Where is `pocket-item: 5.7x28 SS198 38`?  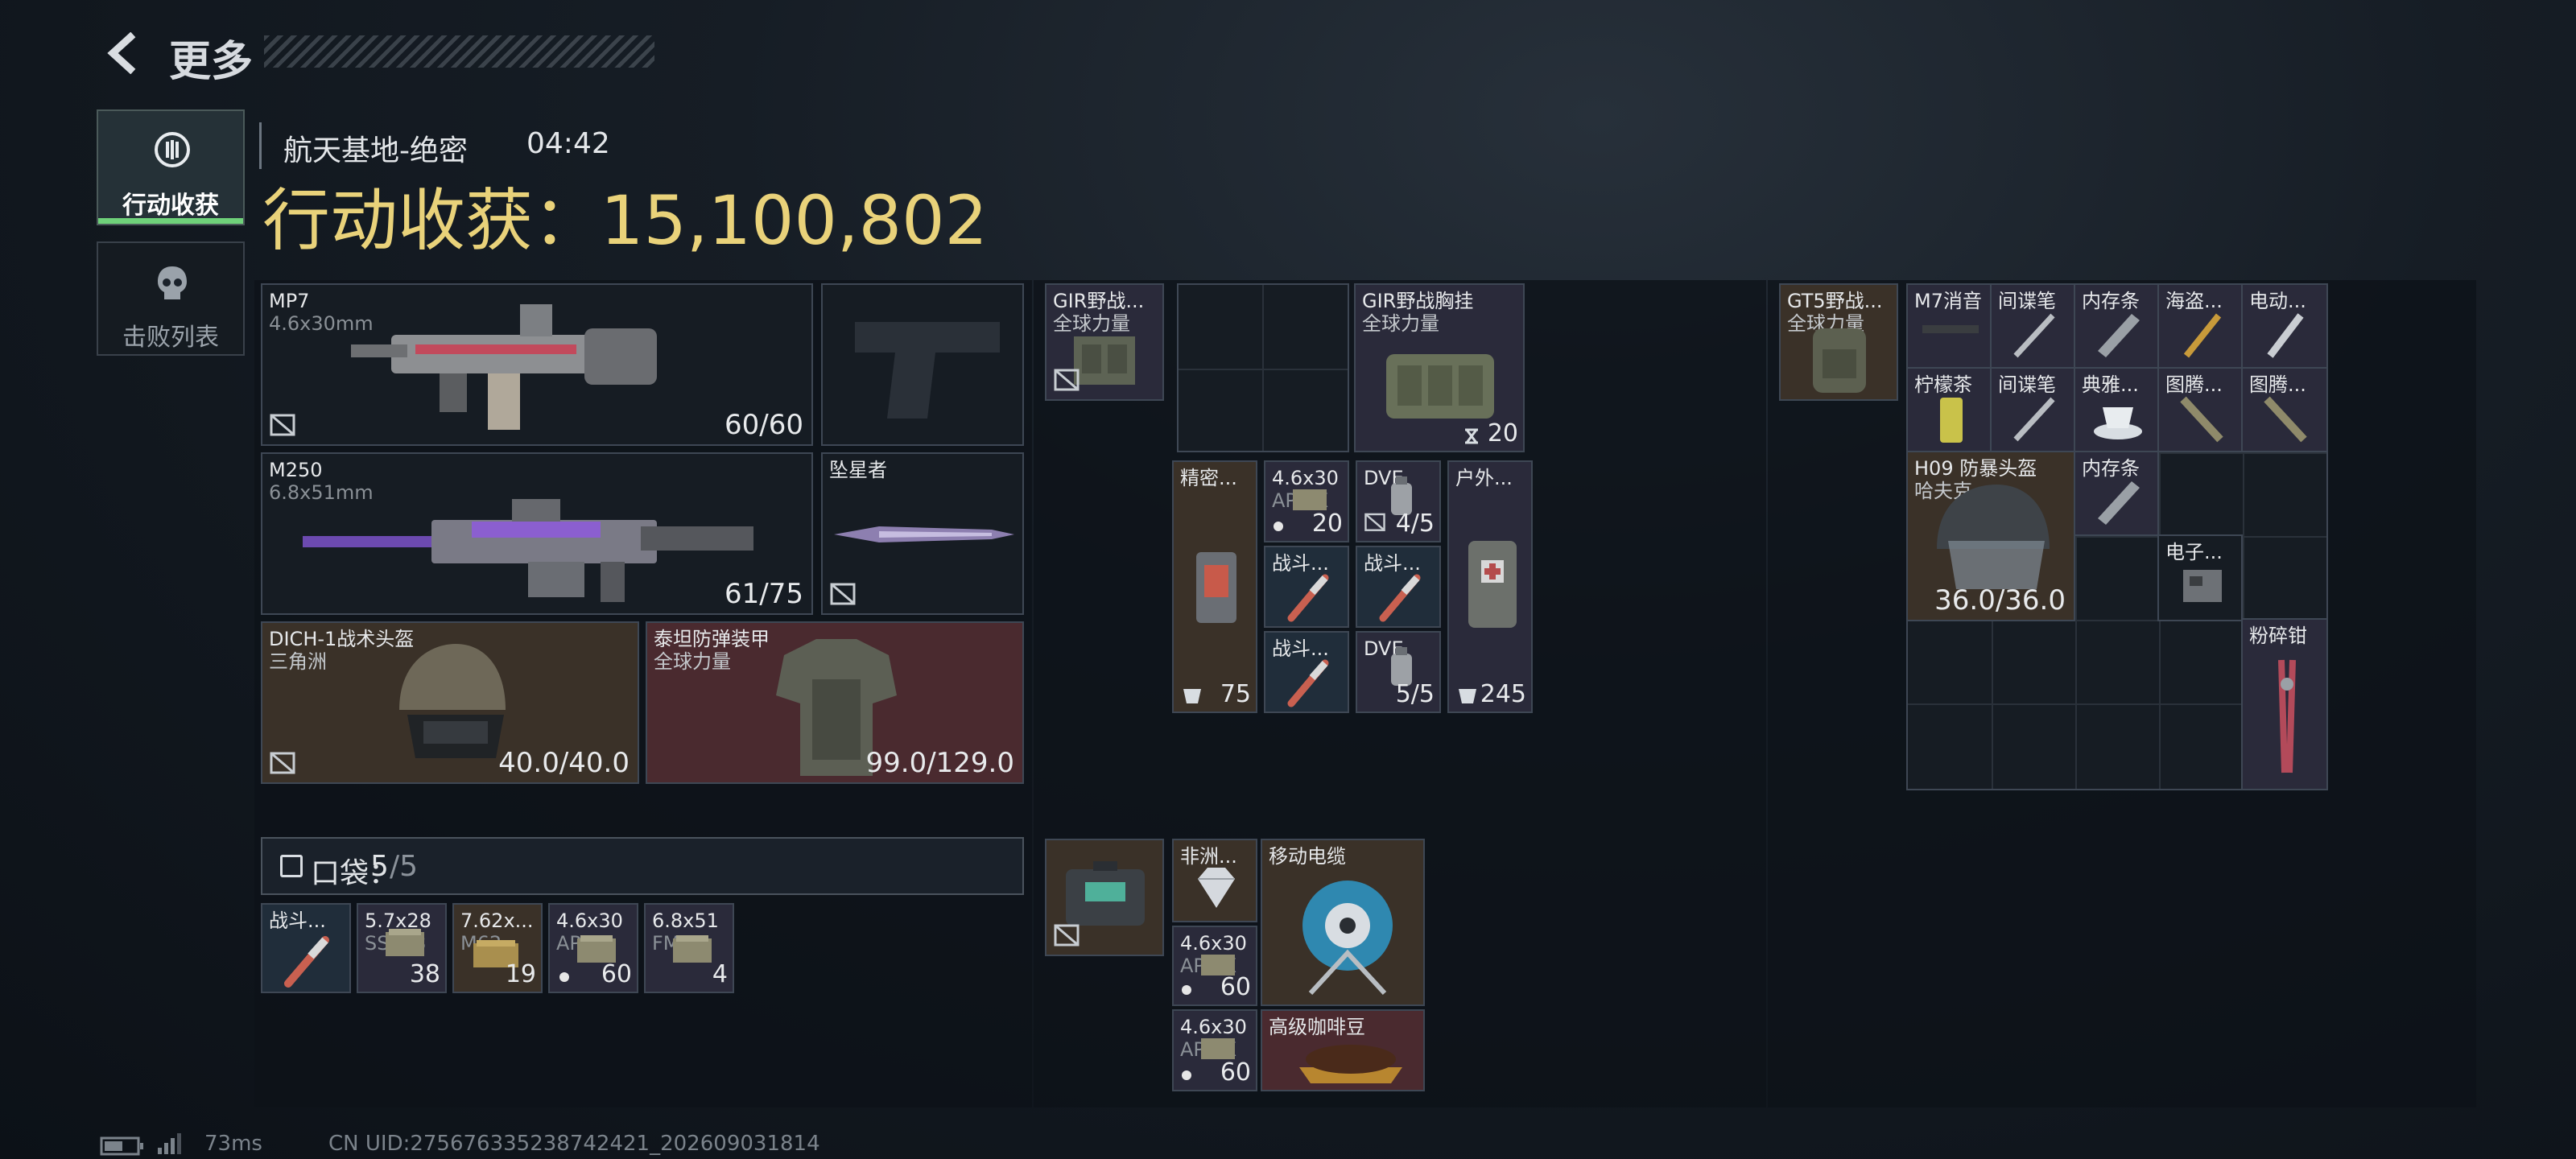 pocket-item: 5.7x28 SS198 38 is located at coordinates (402, 948).